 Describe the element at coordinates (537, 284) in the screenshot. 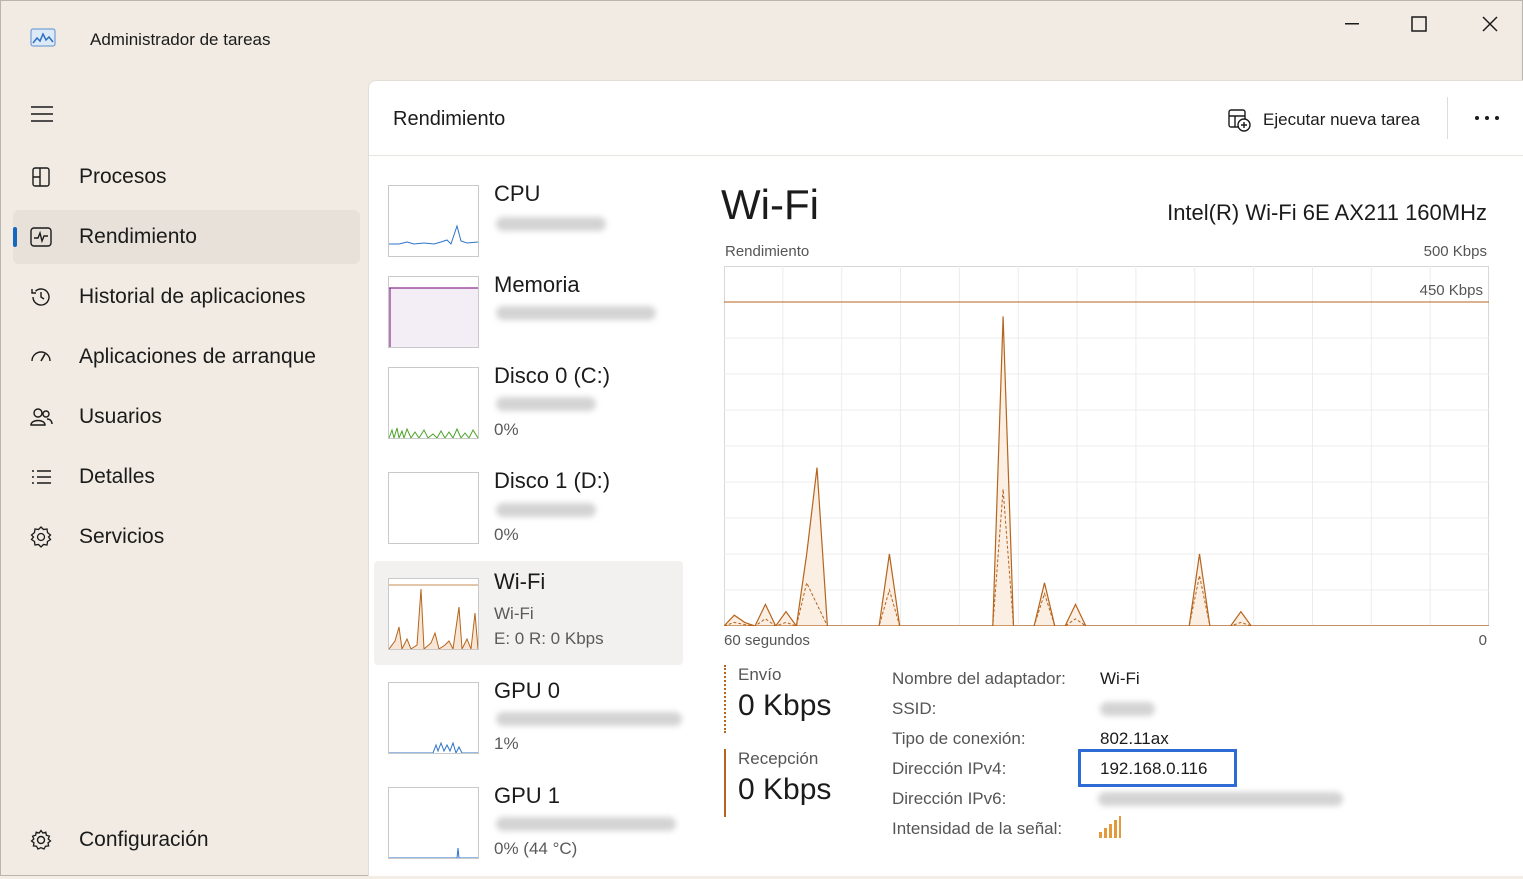

I see `device-name: Memoria` at that location.